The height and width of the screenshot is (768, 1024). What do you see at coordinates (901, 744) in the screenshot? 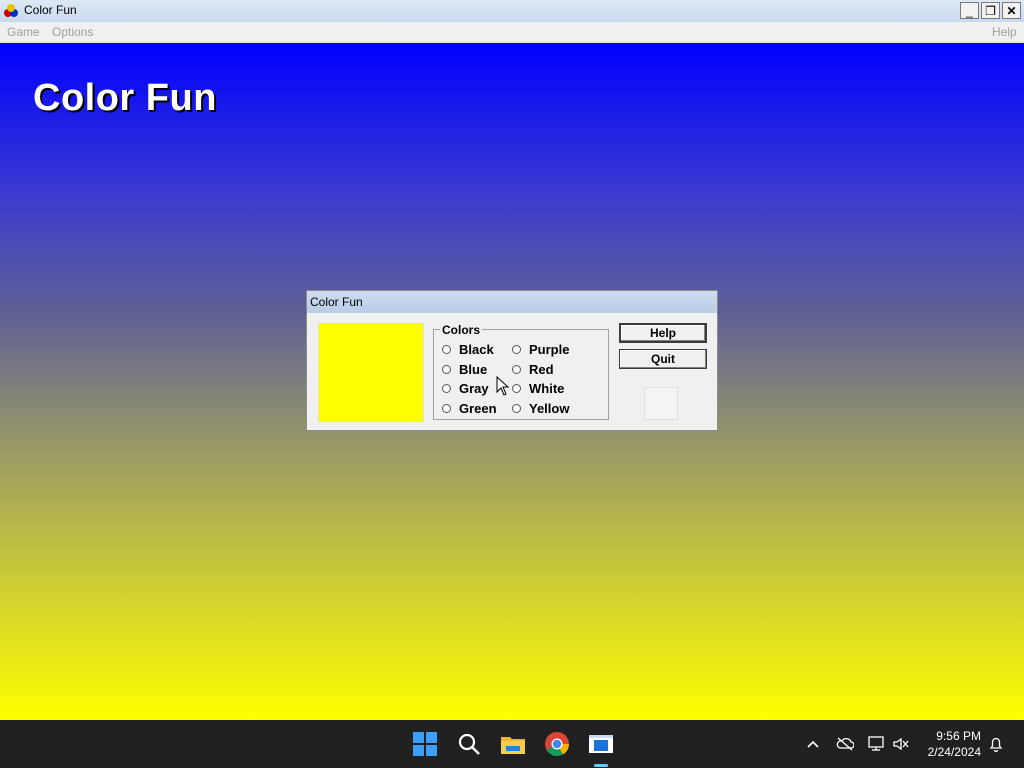
I see `volume-muted-icon` at bounding box center [901, 744].